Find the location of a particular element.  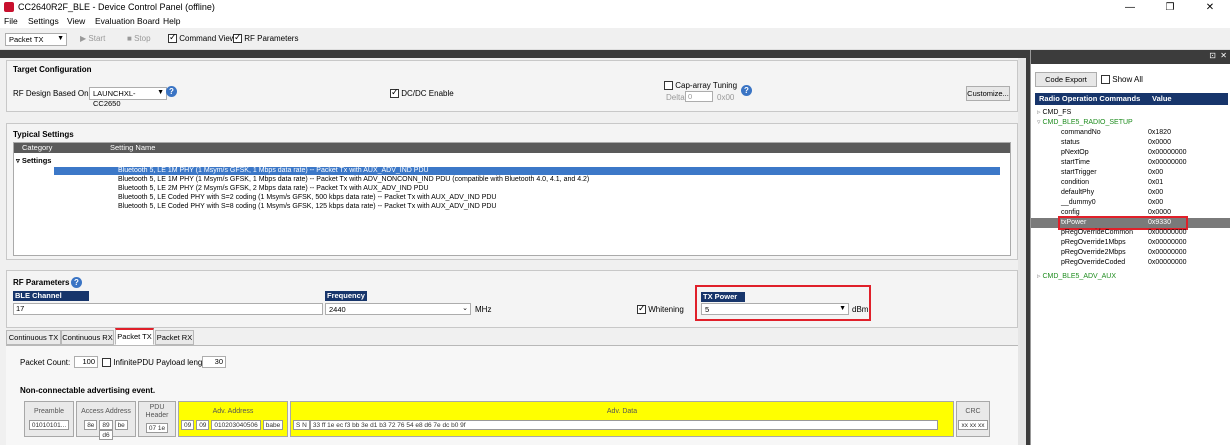

cmd-adv-aux-node: ▹ CMD_BLE5_ADV_AUX is located at coordinates (1076, 277).